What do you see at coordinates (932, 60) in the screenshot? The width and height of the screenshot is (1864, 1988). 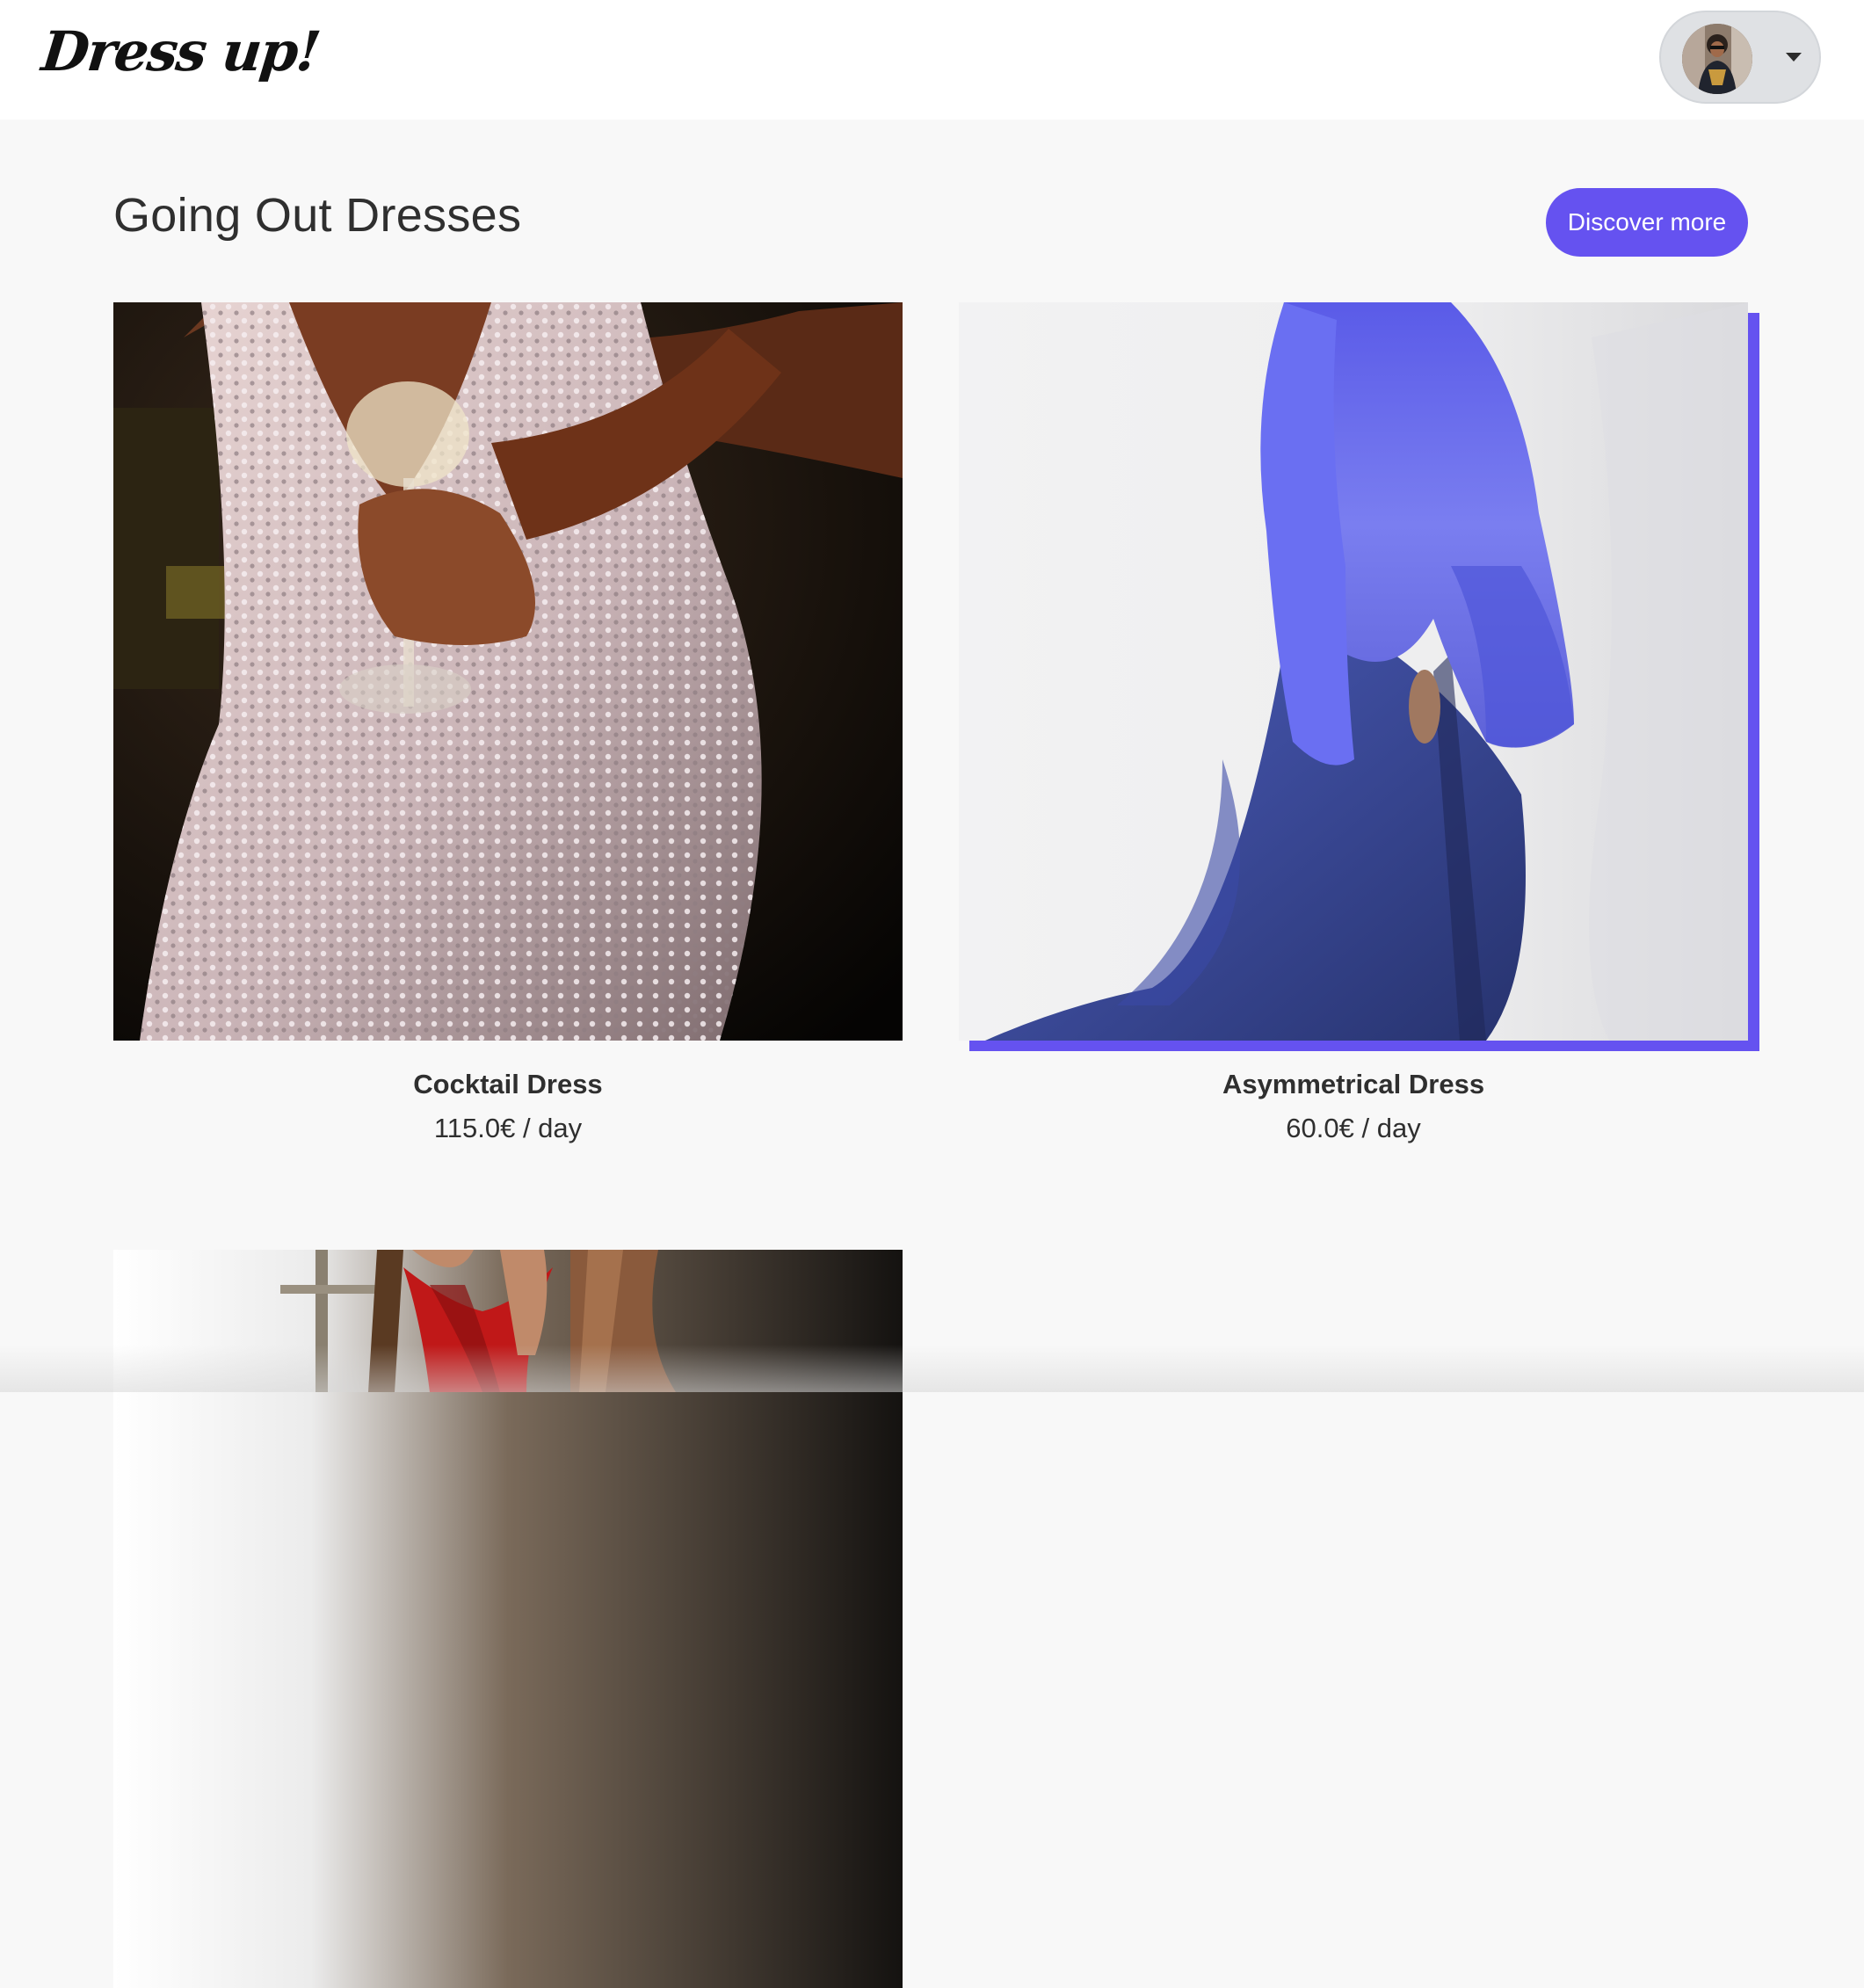 I see `top-navbar: Dress up!` at bounding box center [932, 60].